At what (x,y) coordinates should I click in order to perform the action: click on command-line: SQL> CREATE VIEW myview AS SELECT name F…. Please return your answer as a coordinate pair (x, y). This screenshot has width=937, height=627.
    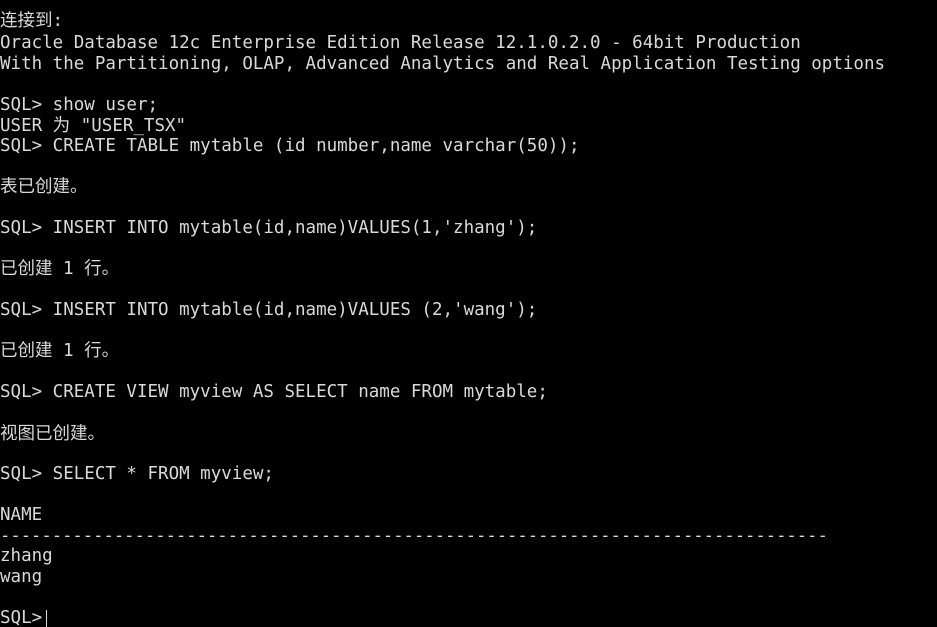
    Looking at the image, I should click on (274, 392).